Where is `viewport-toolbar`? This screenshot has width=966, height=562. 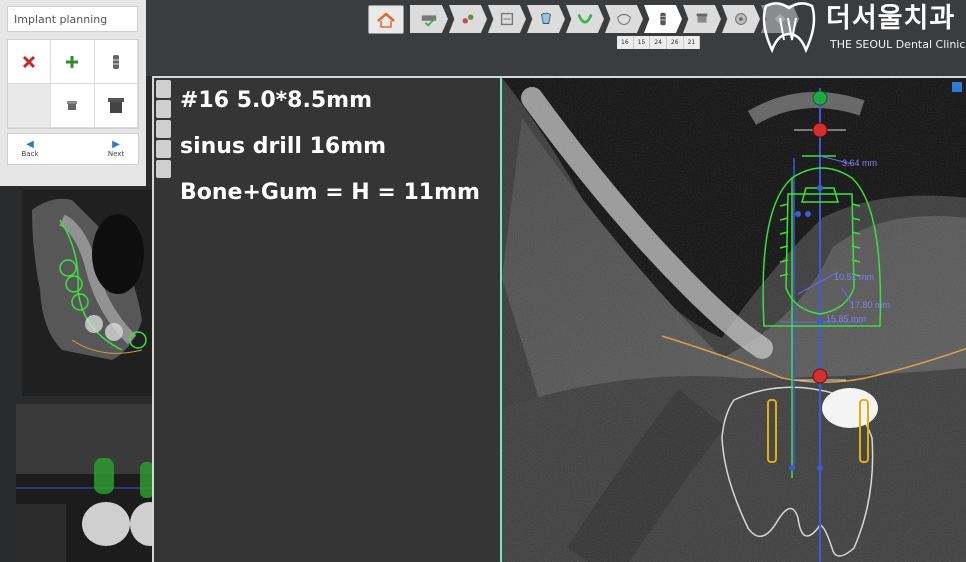 viewport-toolbar is located at coordinates (163, 128).